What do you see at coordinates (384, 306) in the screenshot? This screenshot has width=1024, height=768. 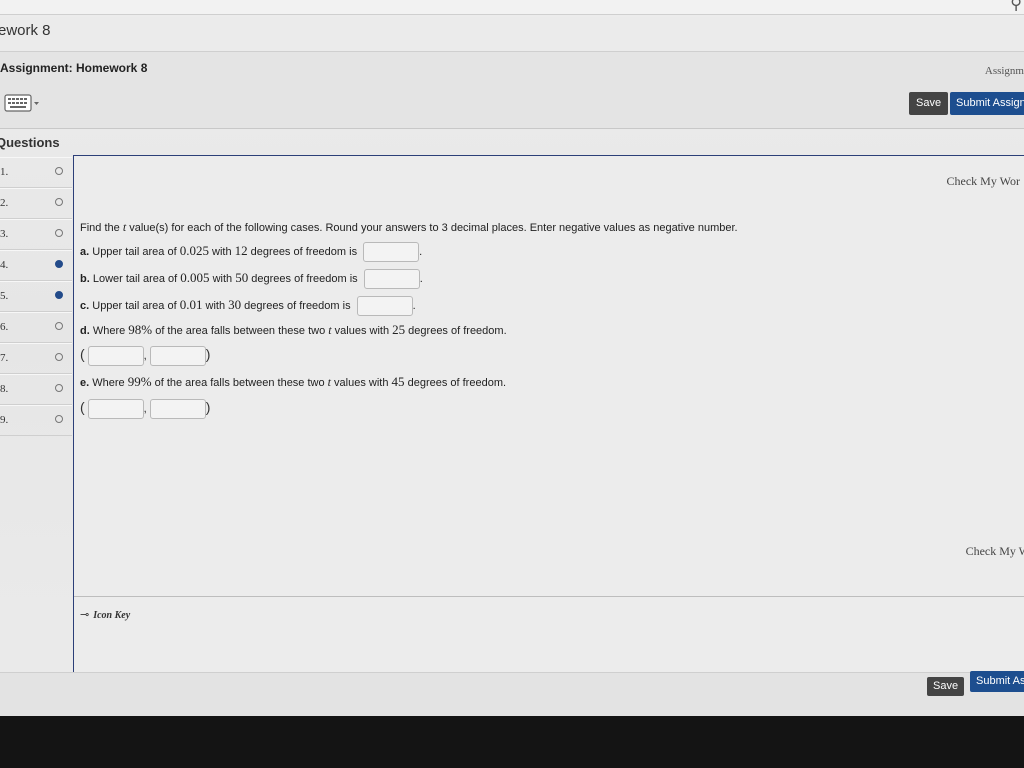 I see `answer-input-c` at bounding box center [384, 306].